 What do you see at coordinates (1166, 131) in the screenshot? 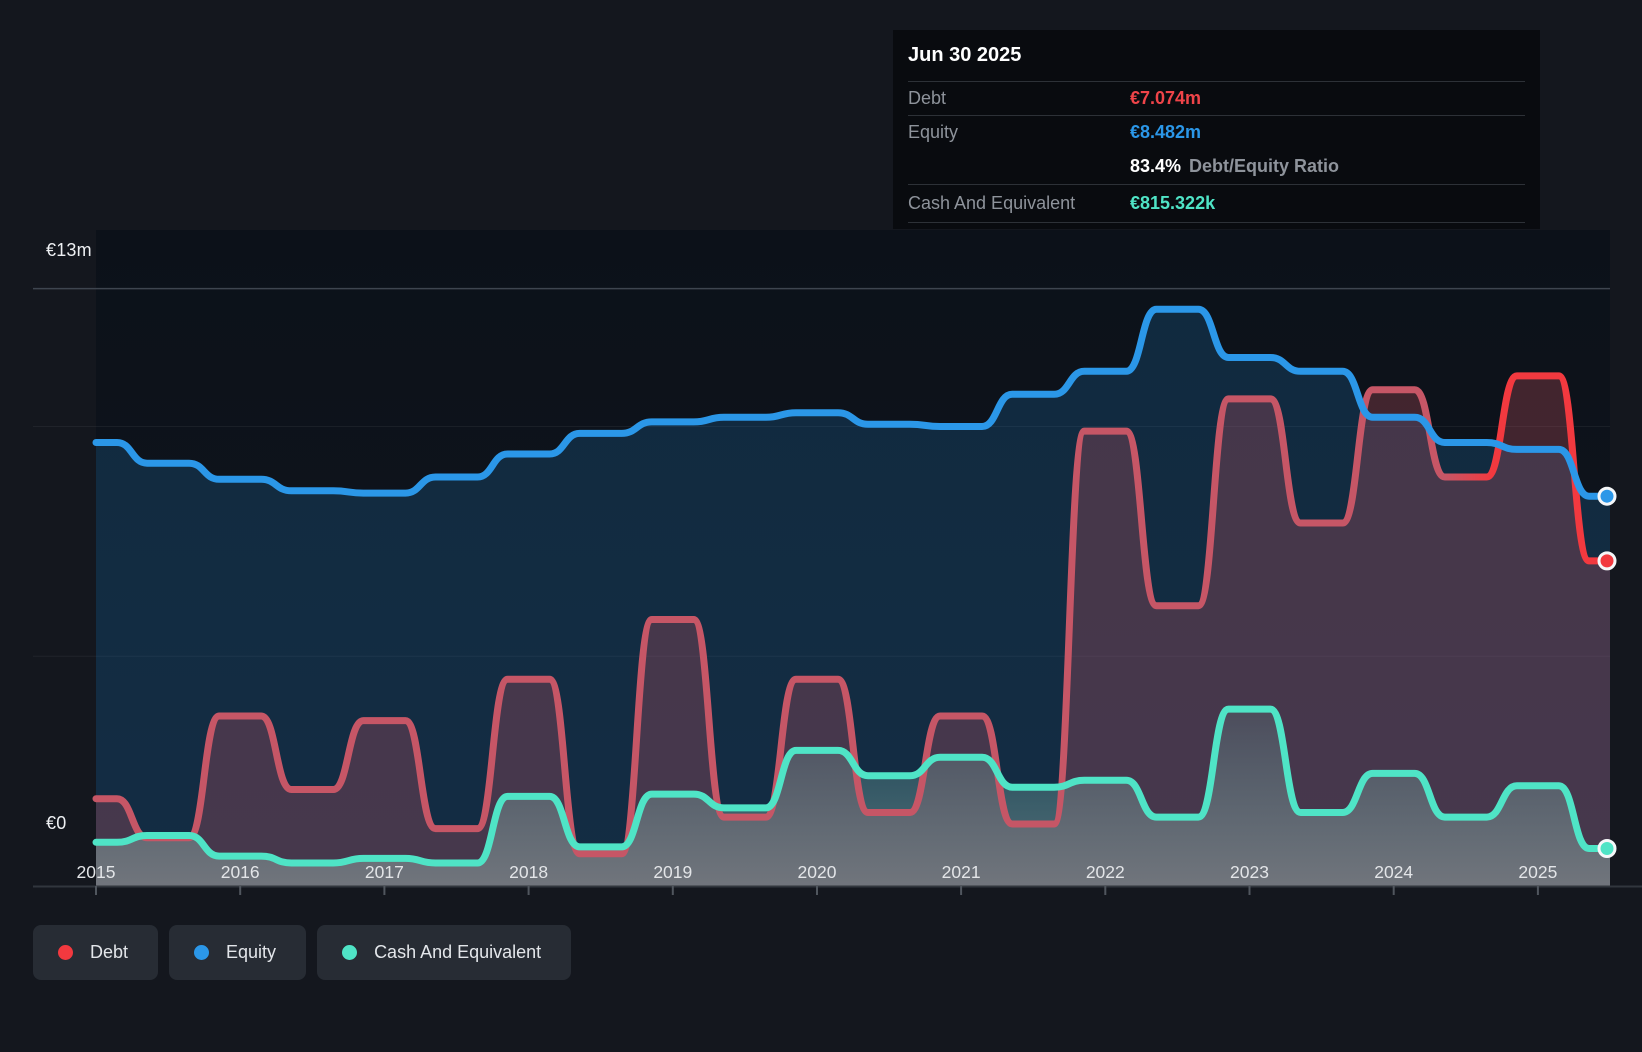
I see `tooltip-equity-value: €8.482m` at bounding box center [1166, 131].